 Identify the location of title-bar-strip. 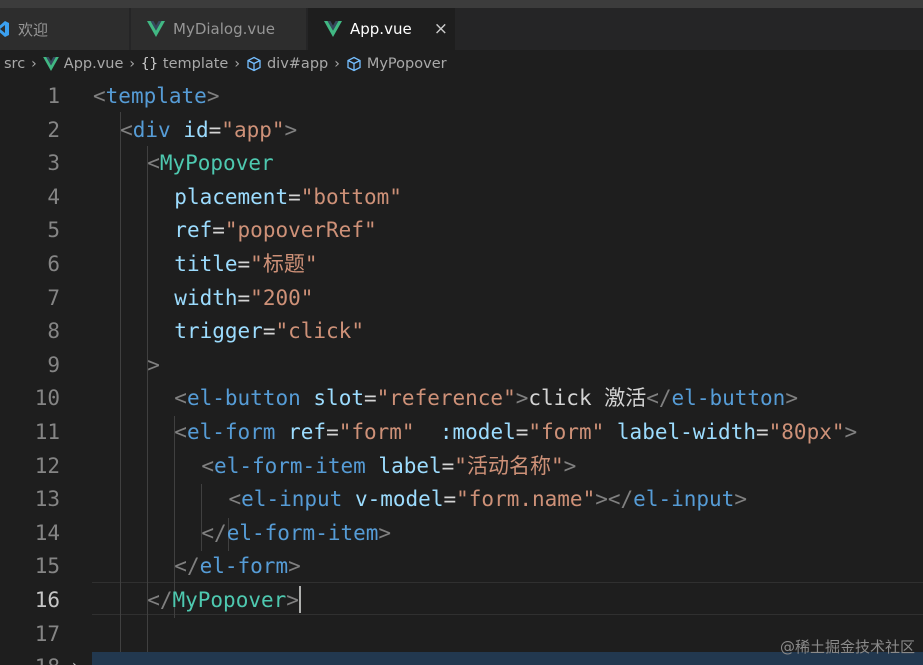
(461, 4).